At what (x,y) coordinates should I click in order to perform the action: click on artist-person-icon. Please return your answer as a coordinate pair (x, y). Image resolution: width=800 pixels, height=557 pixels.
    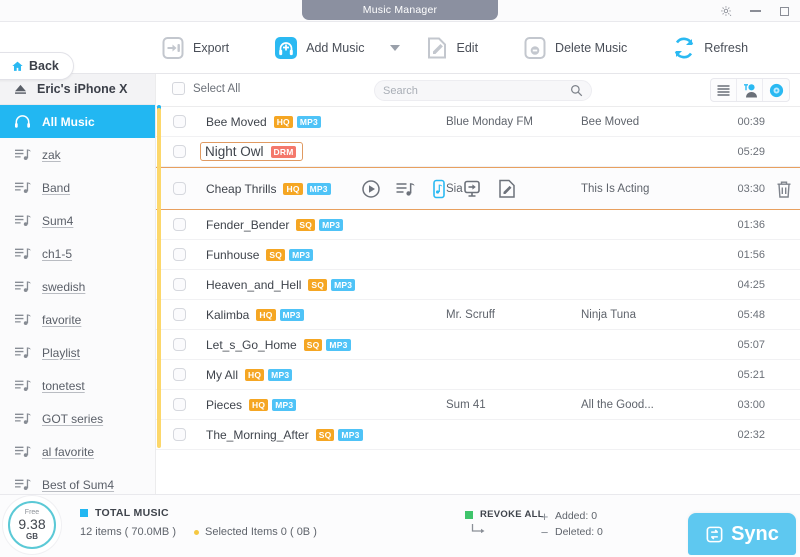
    Looking at the image, I should click on (750, 90).